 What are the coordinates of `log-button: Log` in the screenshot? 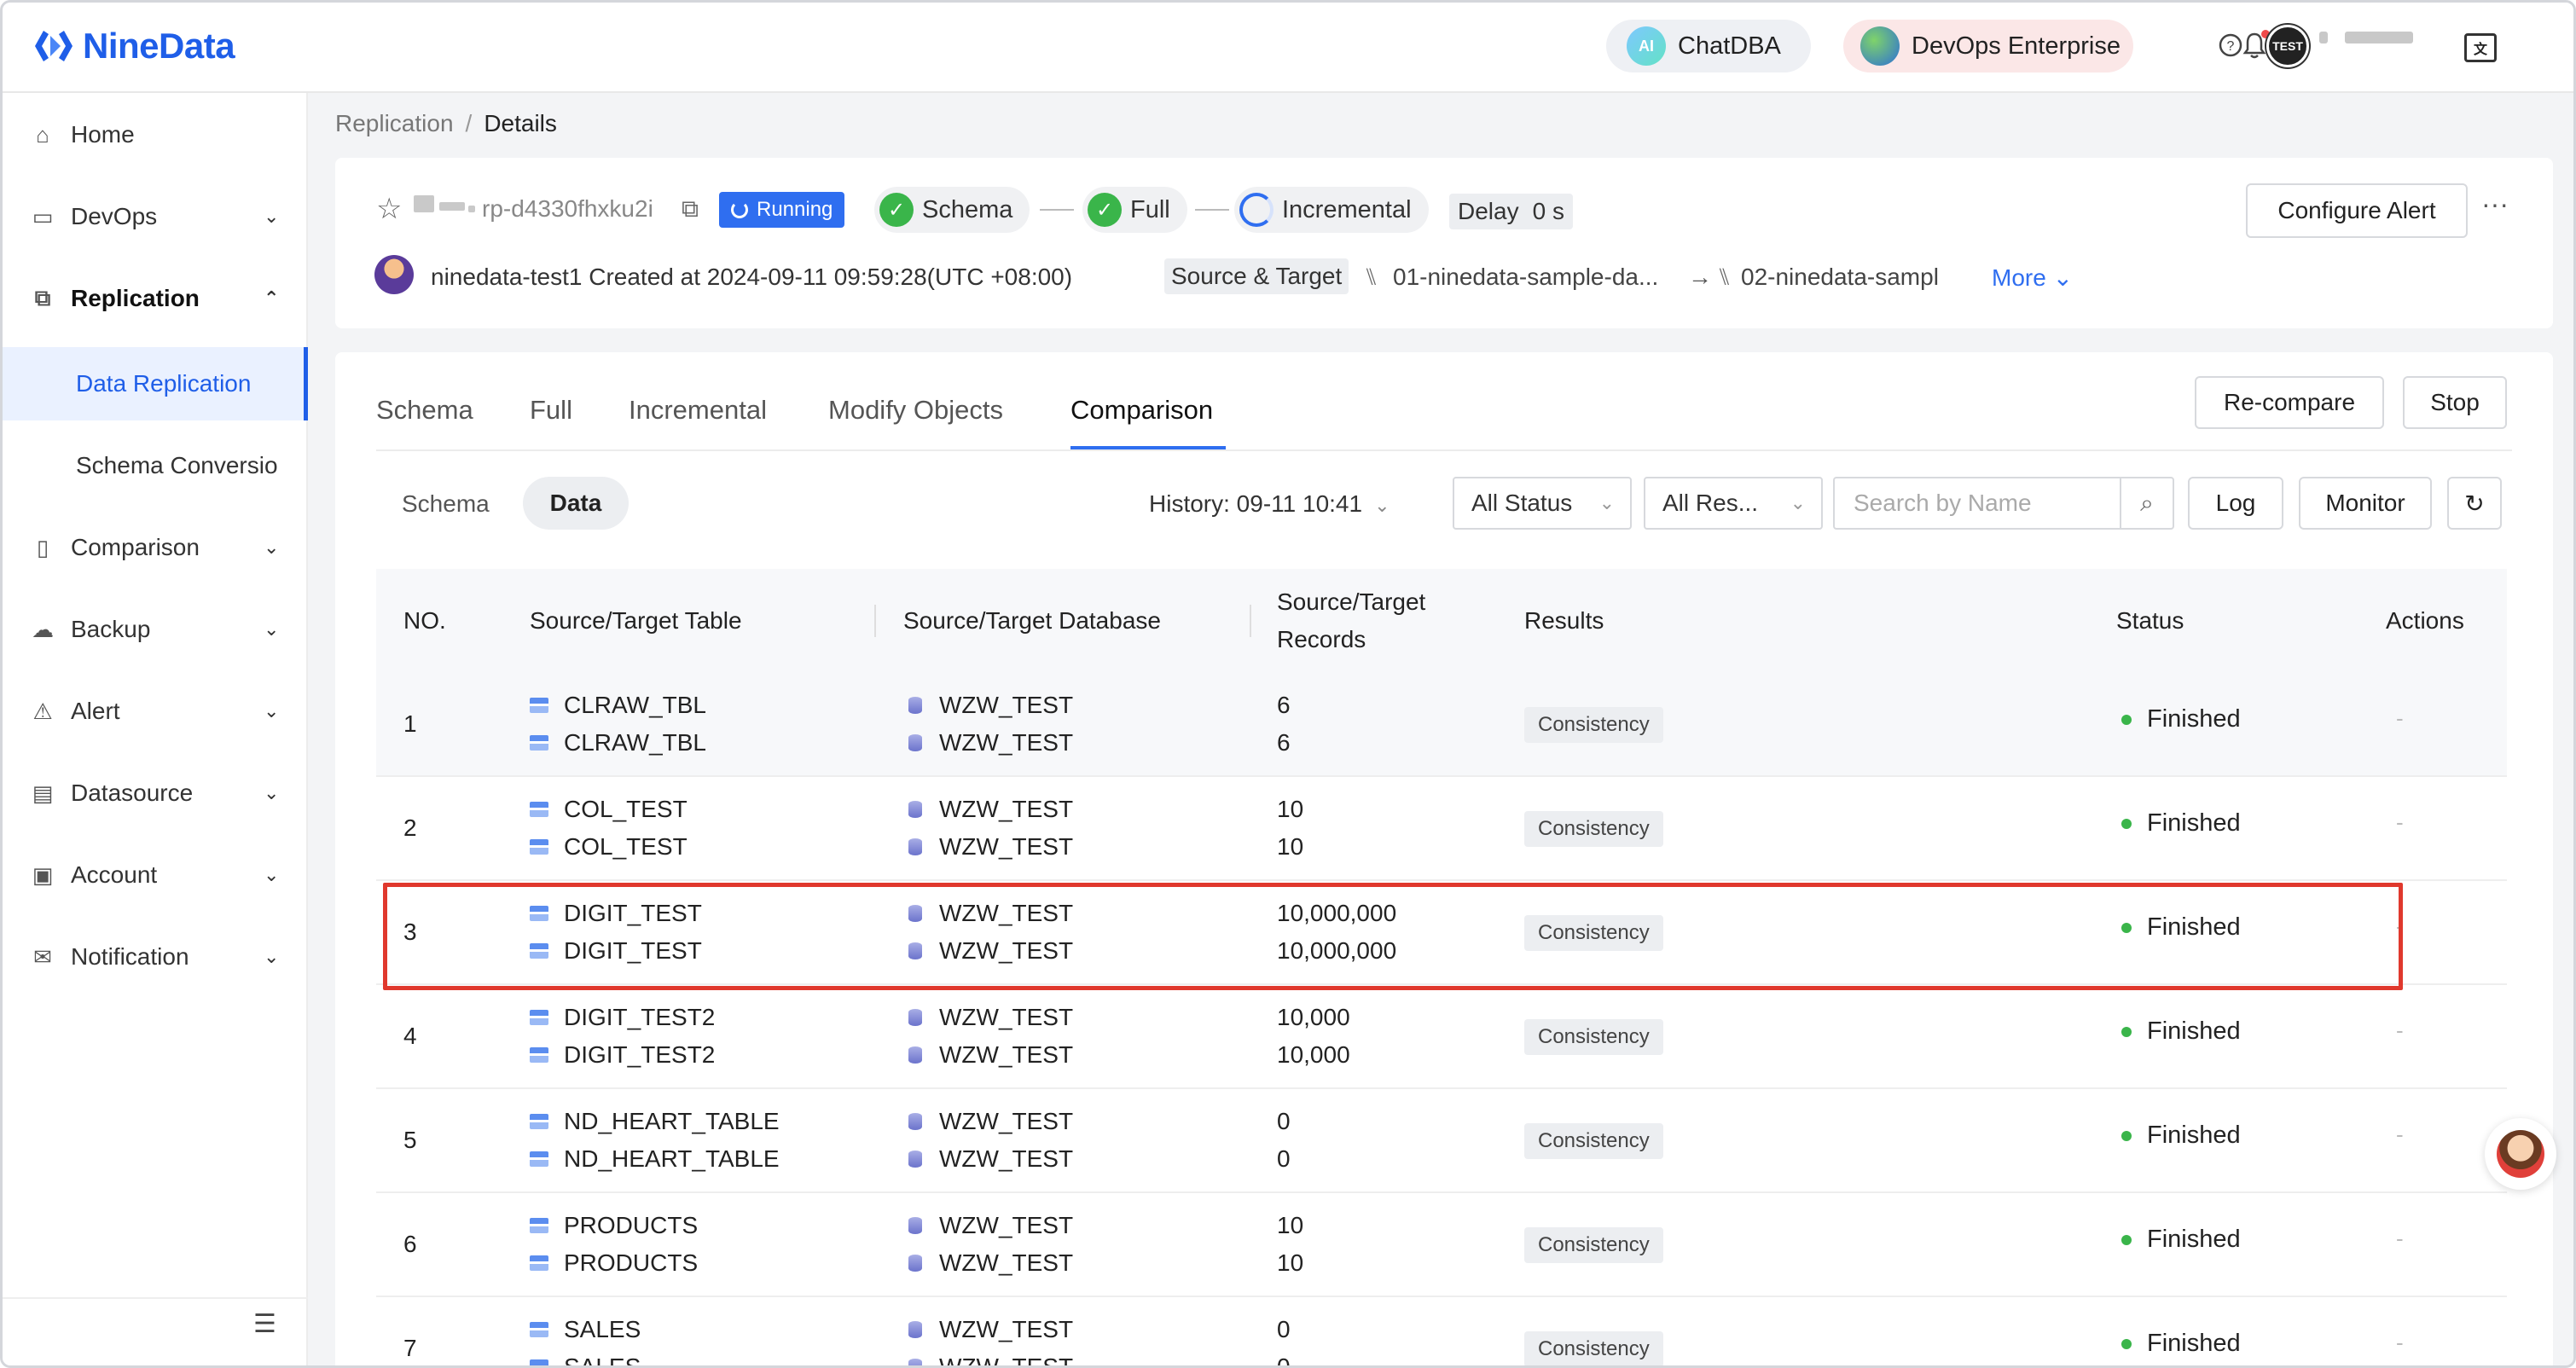 It's located at (2235, 503).